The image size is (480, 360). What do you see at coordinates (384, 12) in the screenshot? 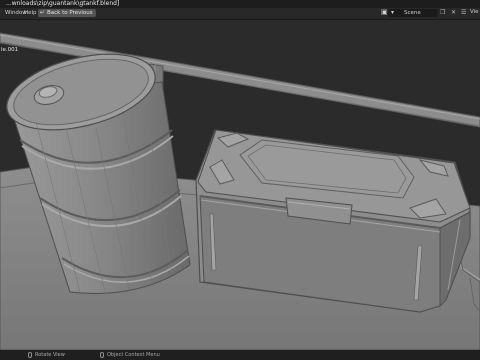
I see `scene-icon: ▣` at bounding box center [384, 12].